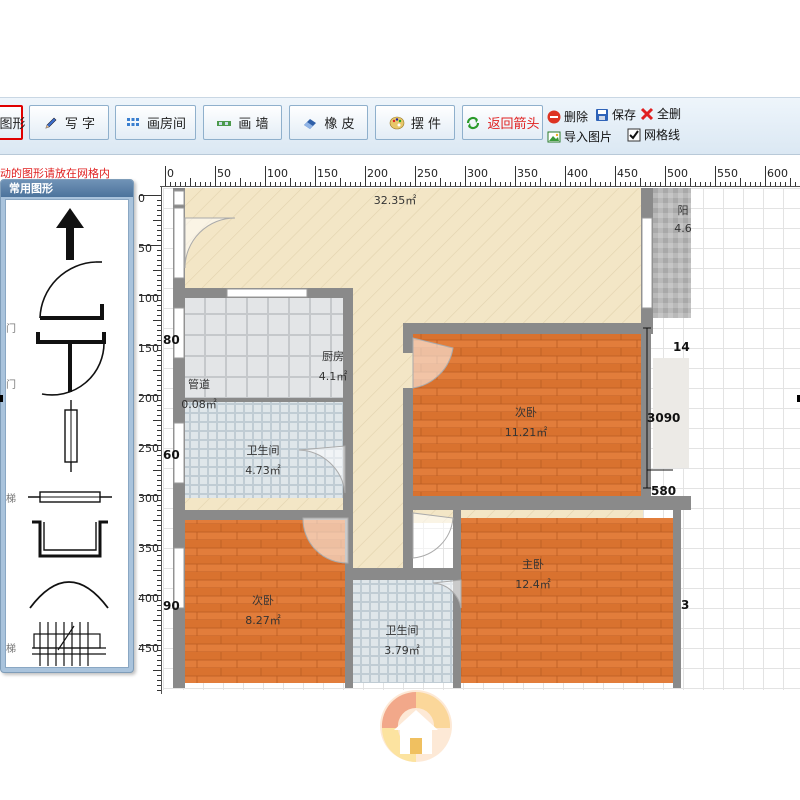 Image resolution: width=800 pixels, height=800 pixels. Describe the element at coordinates (71, 436) in the screenshot. I see `window-vertical-shape` at that location.